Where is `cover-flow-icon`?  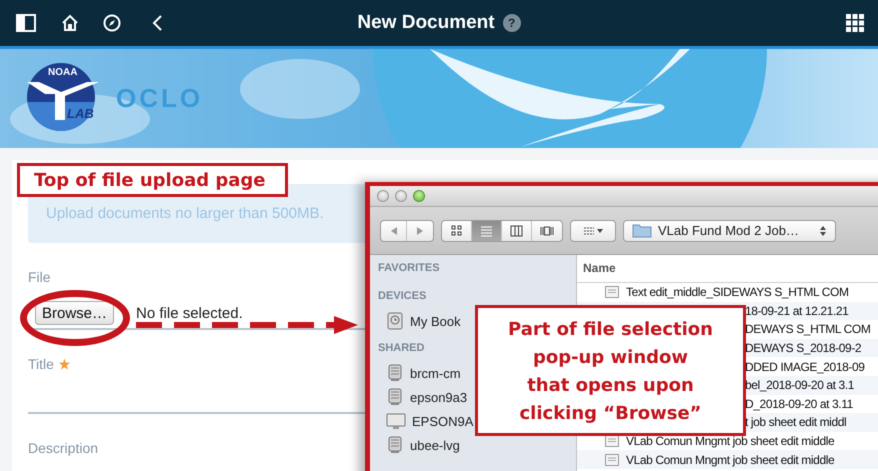 cover-flow-icon is located at coordinates (547, 231).